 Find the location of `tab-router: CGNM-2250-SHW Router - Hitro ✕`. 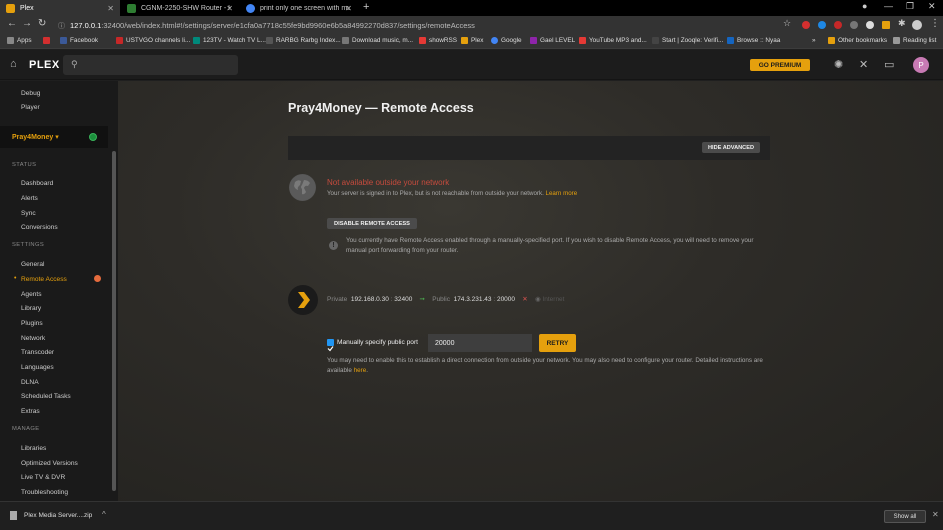

tab-router: CGNM-2250-SHW Router - Hitro ✕ is located at coordinates (180, 8).